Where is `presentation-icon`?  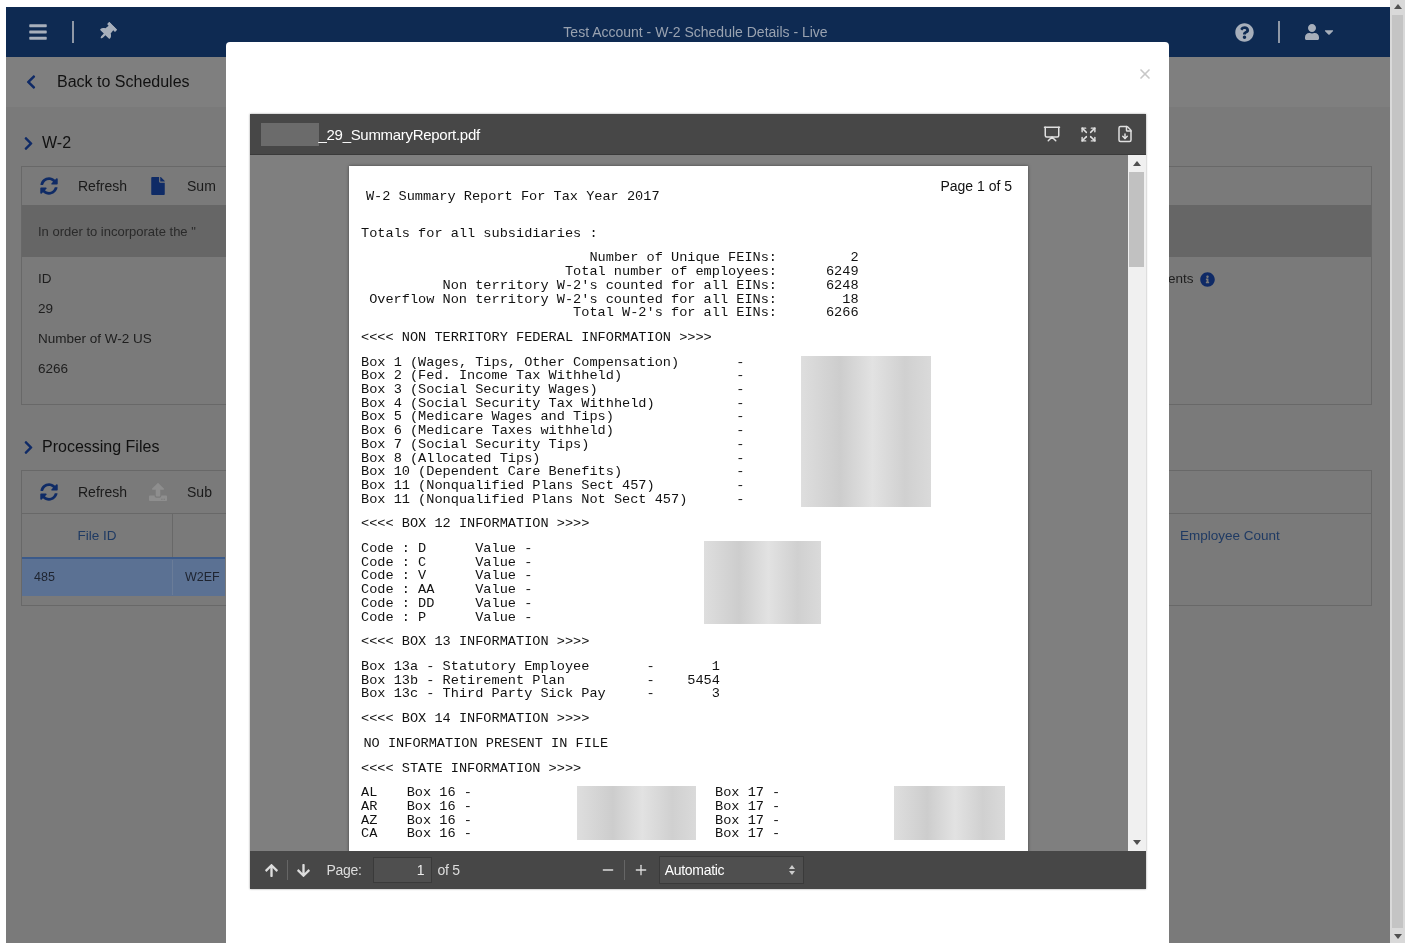 presentation-icon is located at coordinates (1051, 134).